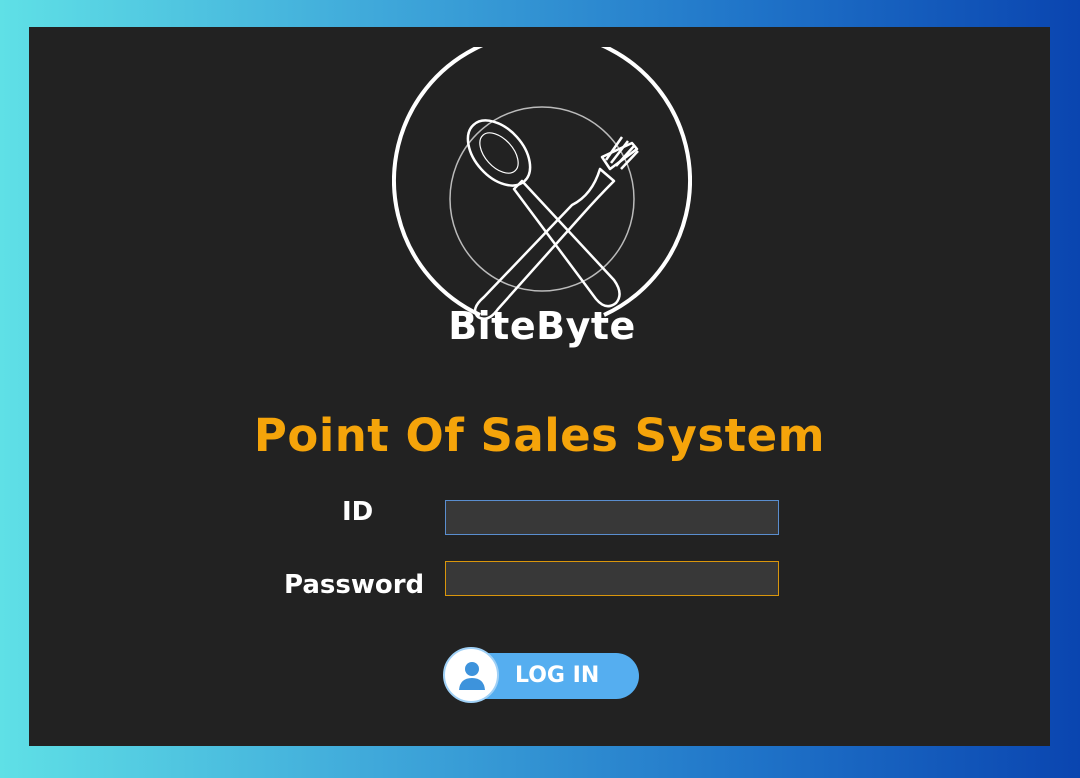 The width and height of the screenshot is (1080, 778). Describe the element at coordinates (354, 585) in the screenshot. I see `password-label: Password` at that location.